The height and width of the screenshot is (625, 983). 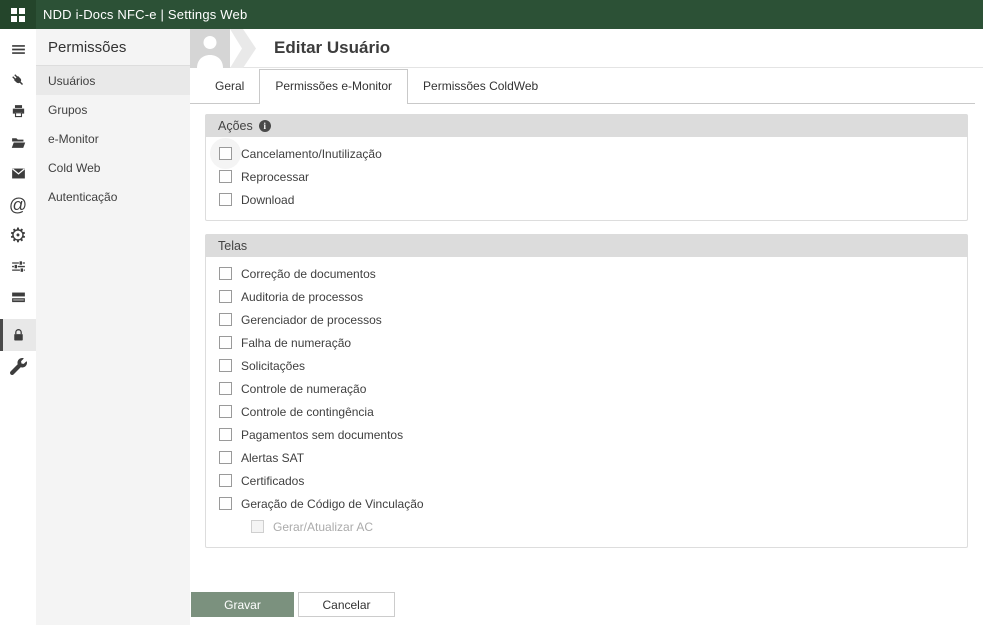 I want to click on sidebar-item-label: Cold Web, so click(x=74, y=167).